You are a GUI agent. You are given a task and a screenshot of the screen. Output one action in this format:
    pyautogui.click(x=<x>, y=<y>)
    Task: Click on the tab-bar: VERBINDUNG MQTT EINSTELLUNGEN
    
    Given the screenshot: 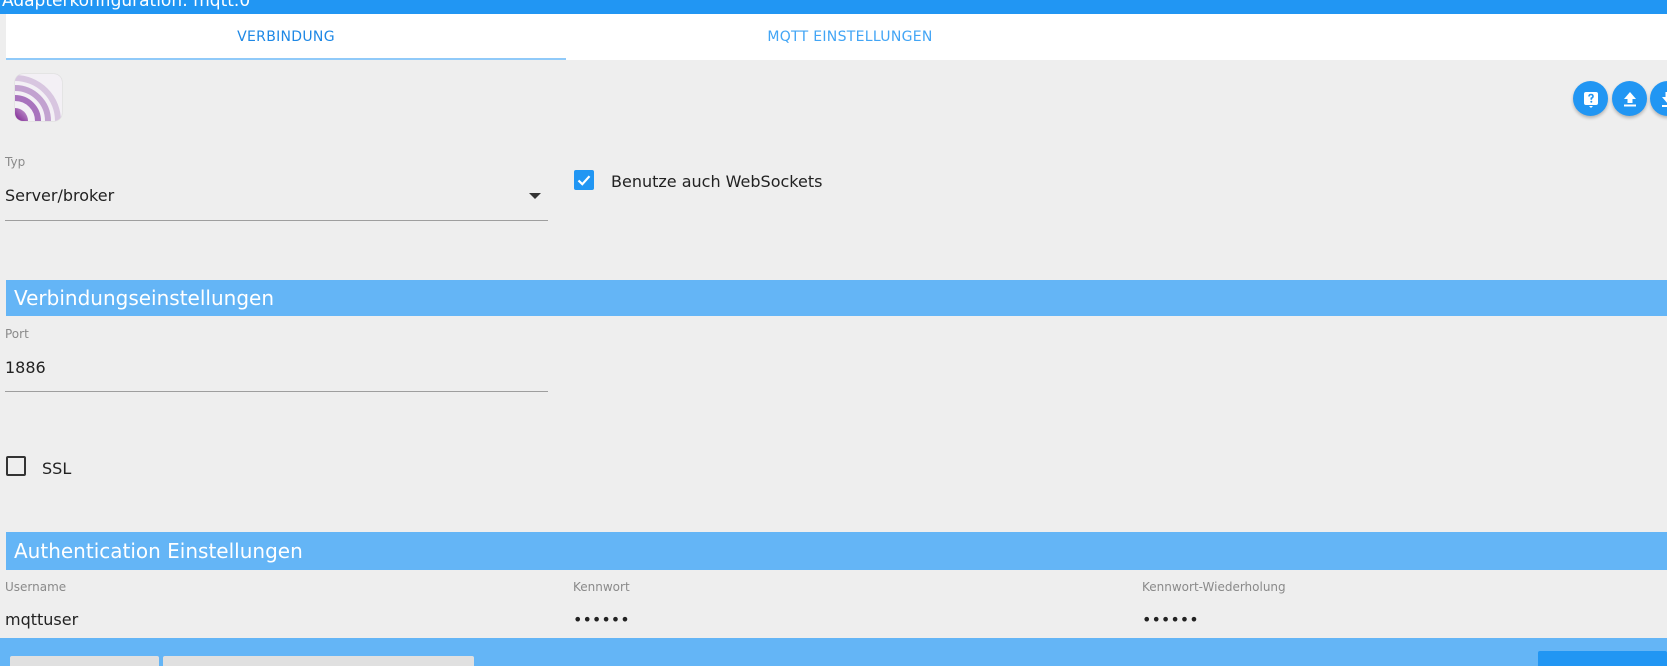 What is the action you would take?
    pyautogui.click(x=836, y=37)
    